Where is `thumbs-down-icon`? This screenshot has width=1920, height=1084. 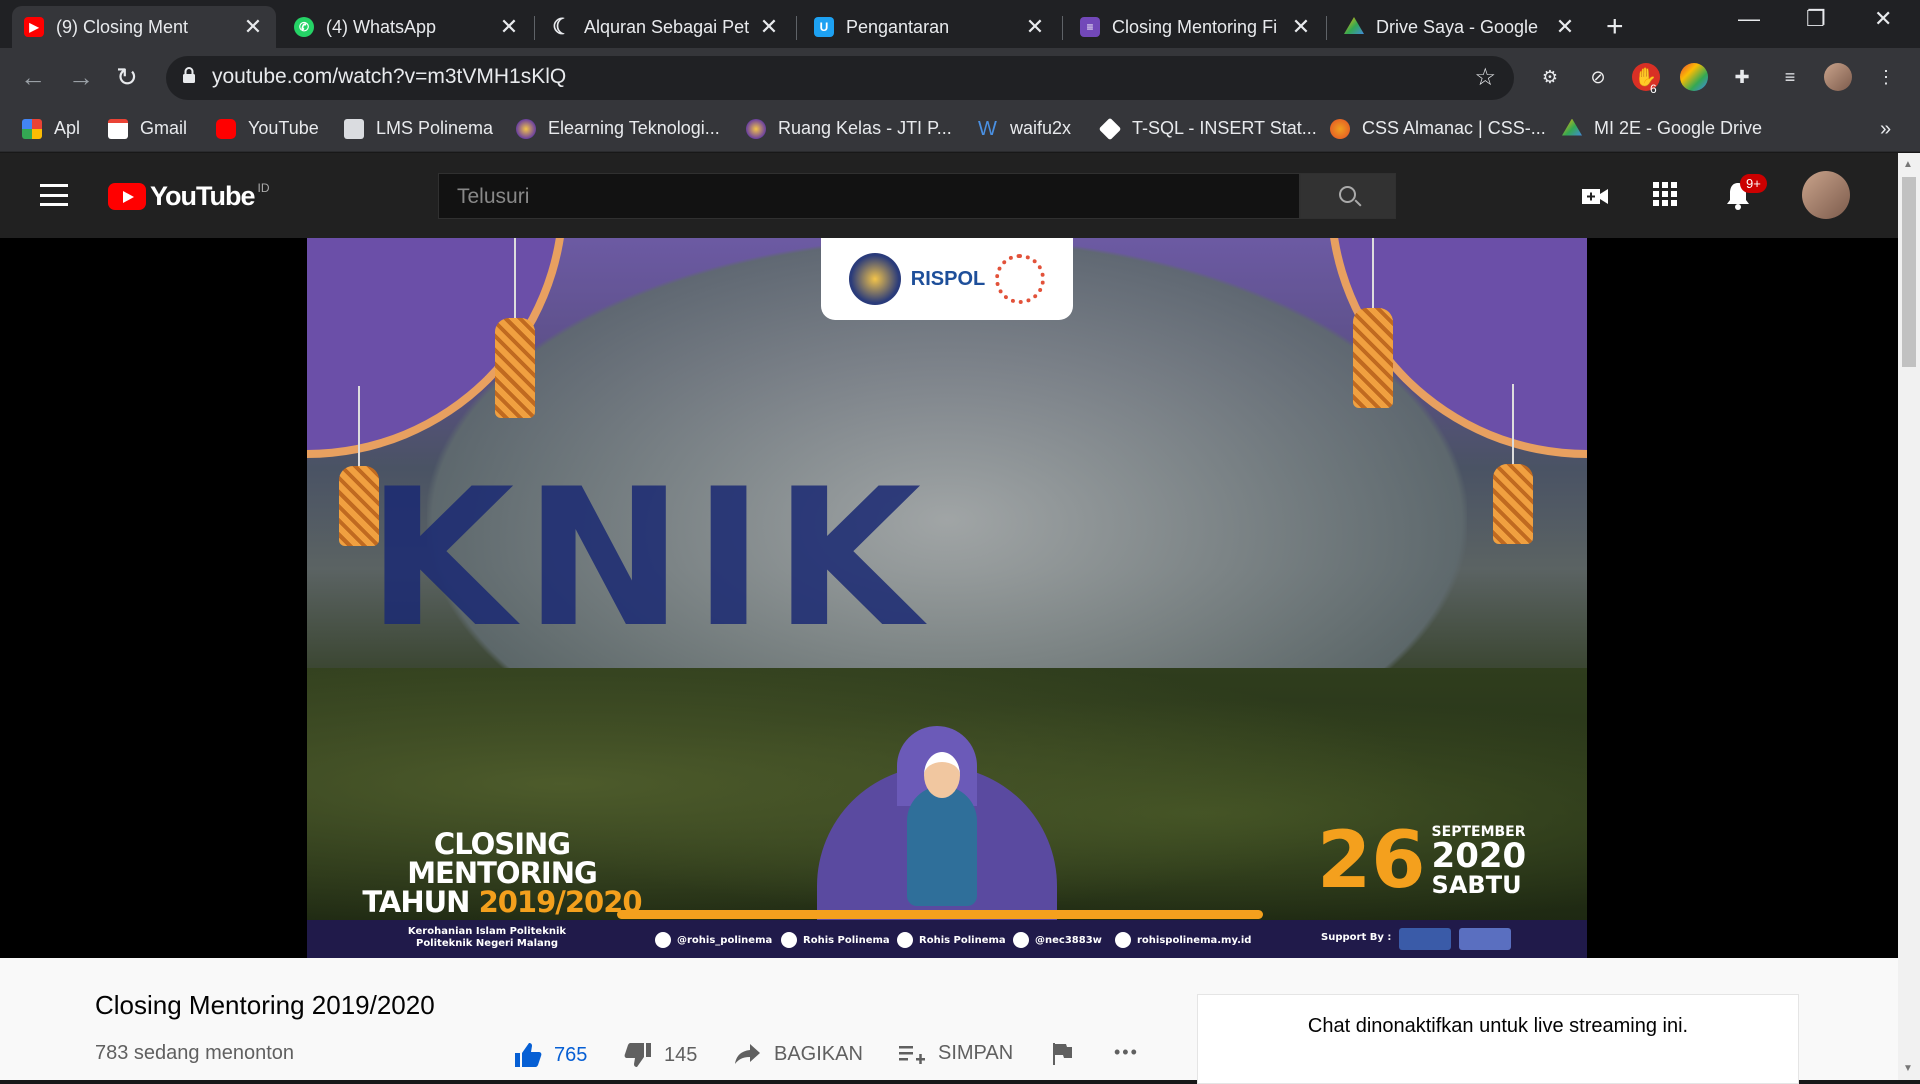
thumbs-down-icon is located at coordinates (637, 1055).